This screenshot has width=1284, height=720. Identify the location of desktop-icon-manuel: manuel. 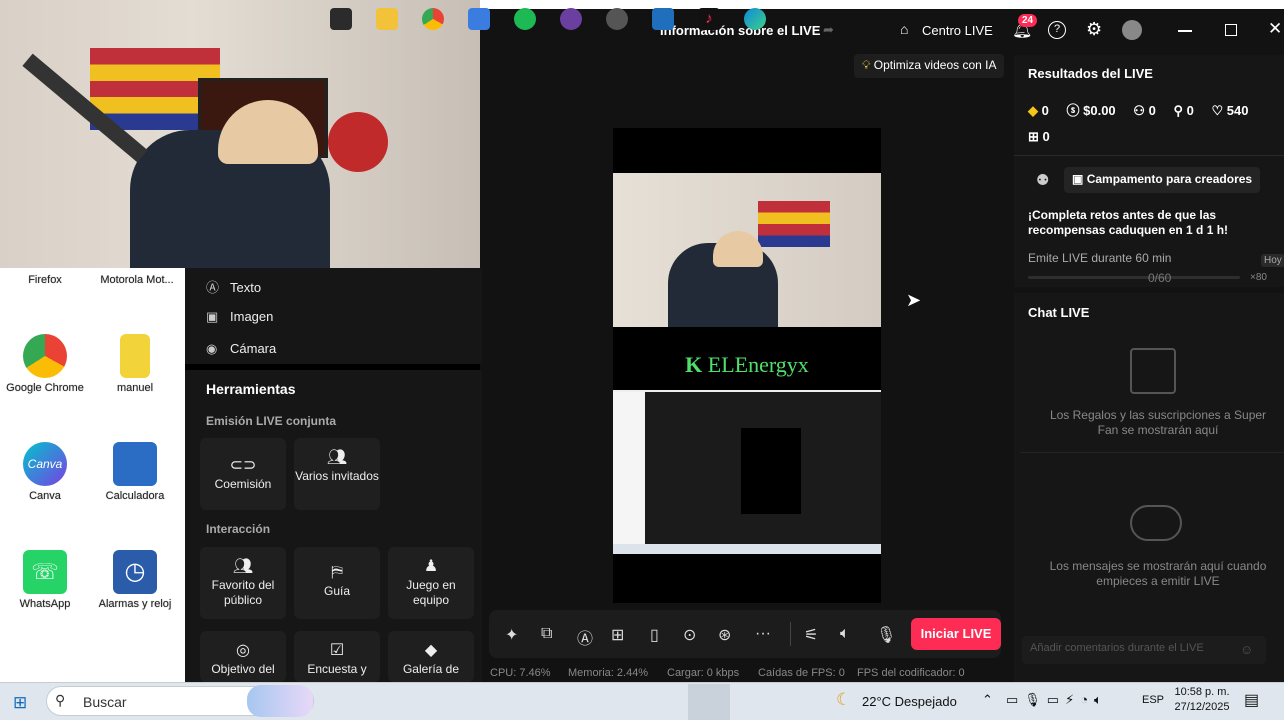
(135, 364).